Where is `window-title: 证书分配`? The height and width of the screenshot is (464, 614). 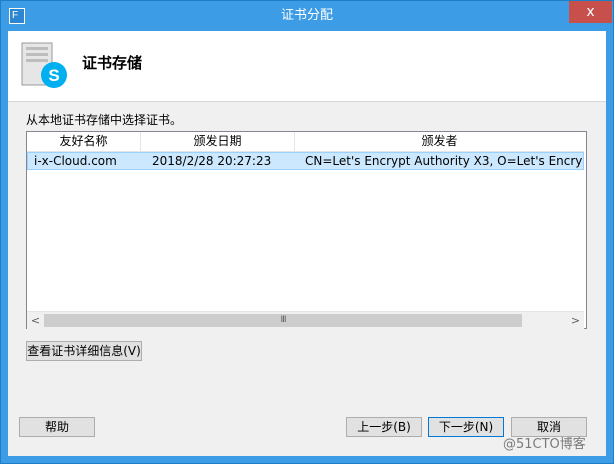 window-title: 证书分配 is located at coordinates (306, 15).